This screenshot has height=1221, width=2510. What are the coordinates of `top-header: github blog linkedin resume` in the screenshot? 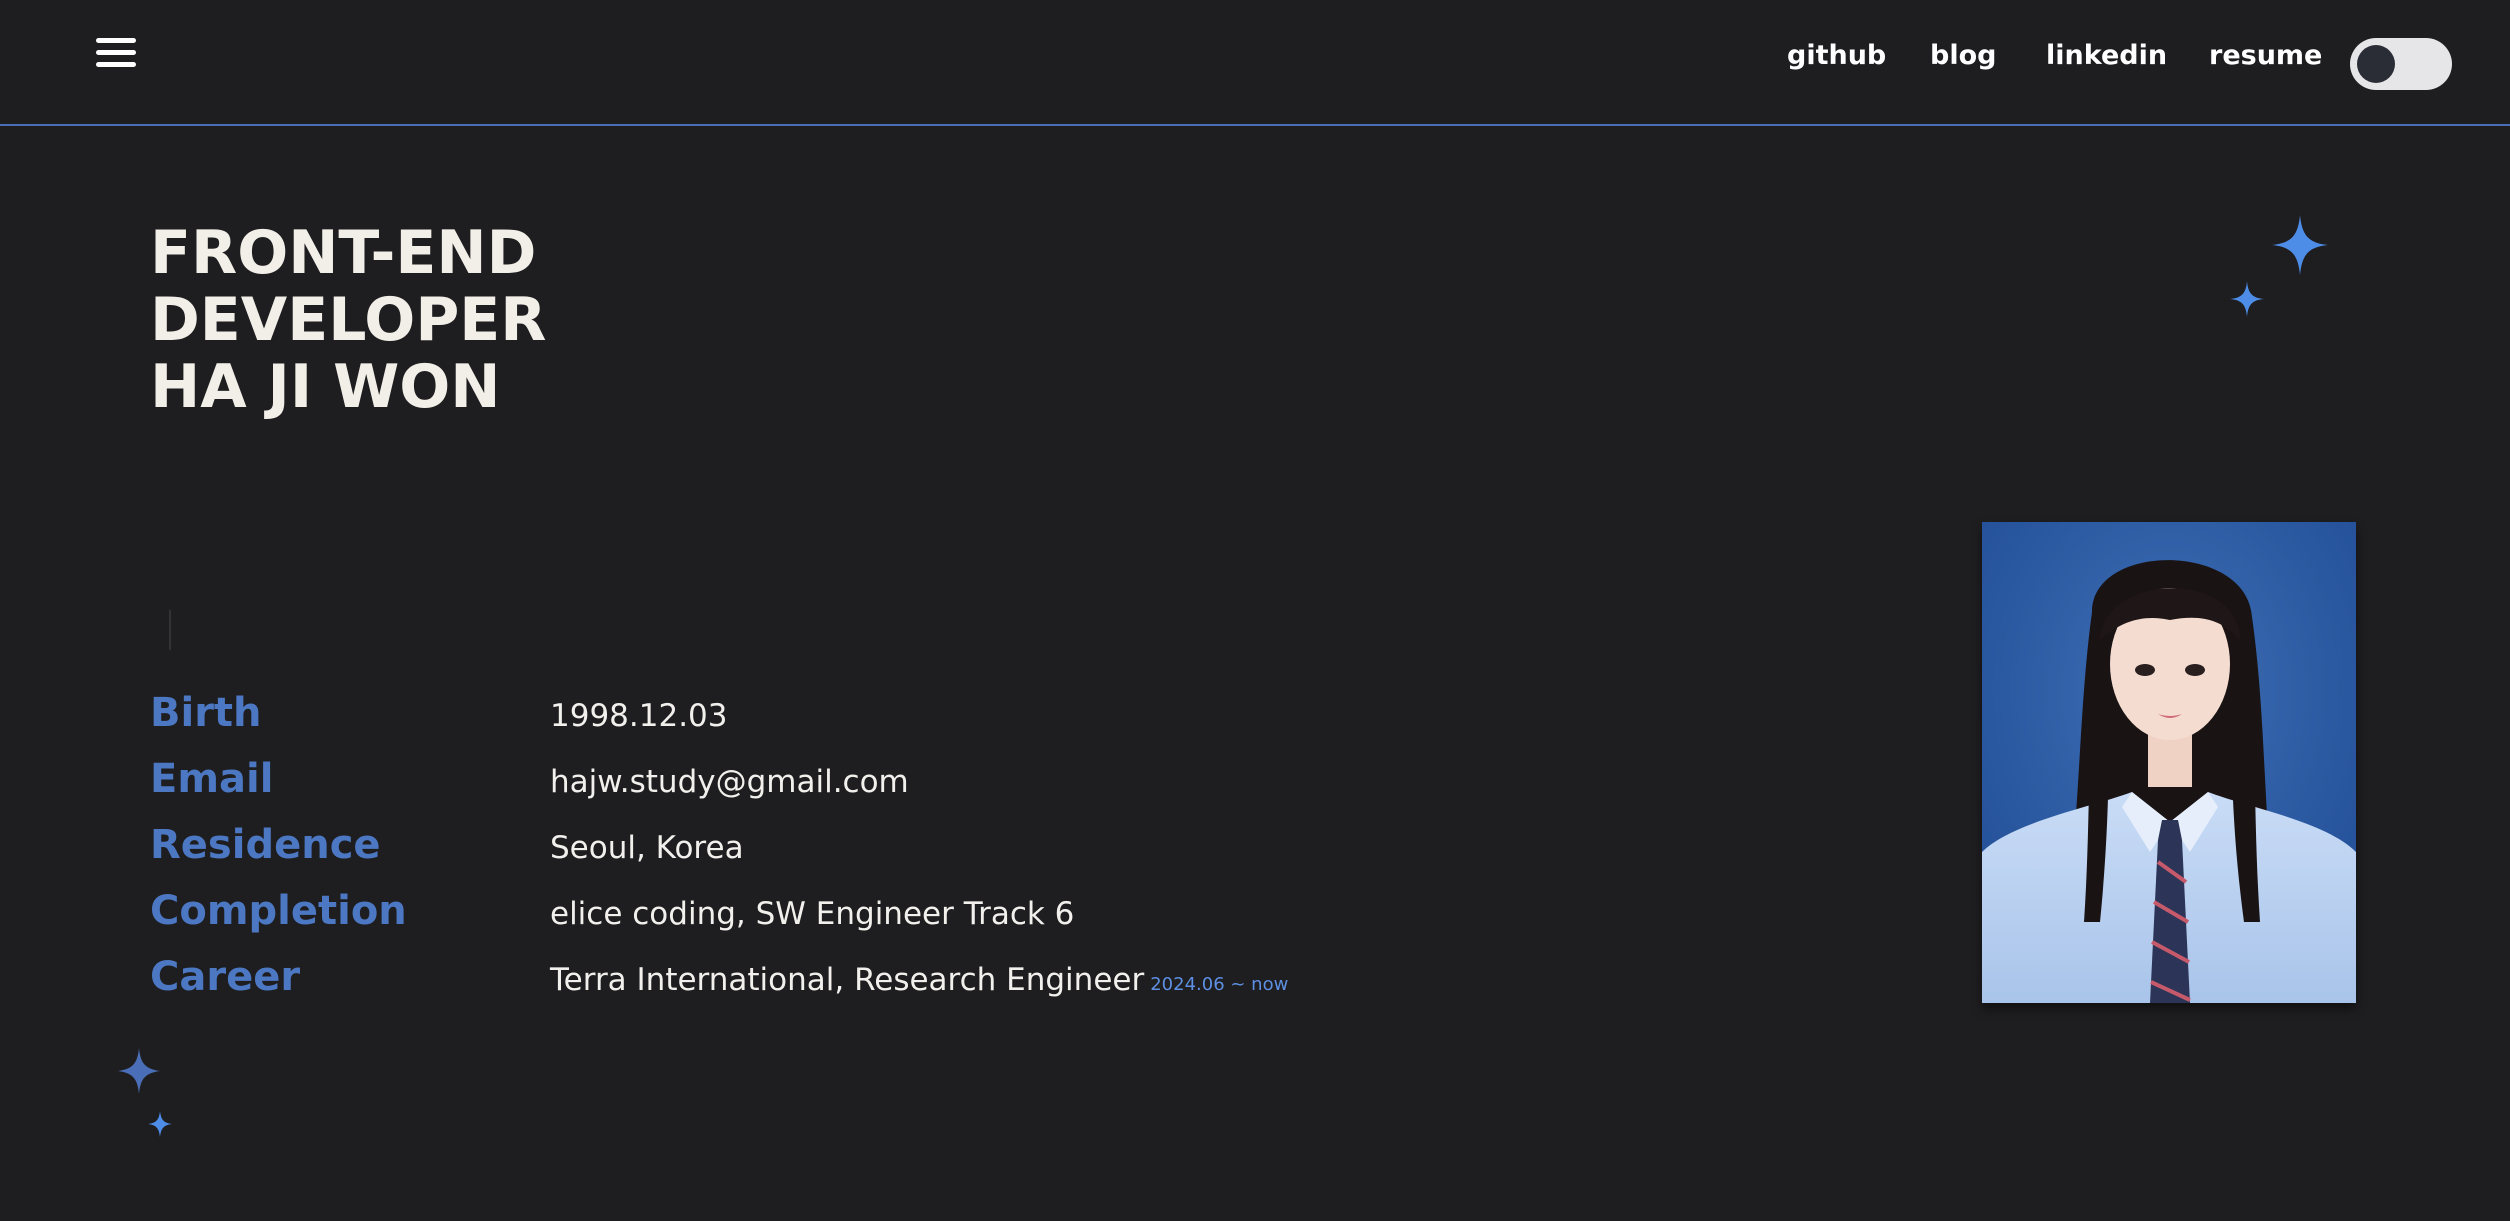 It's located at (1255, 63).